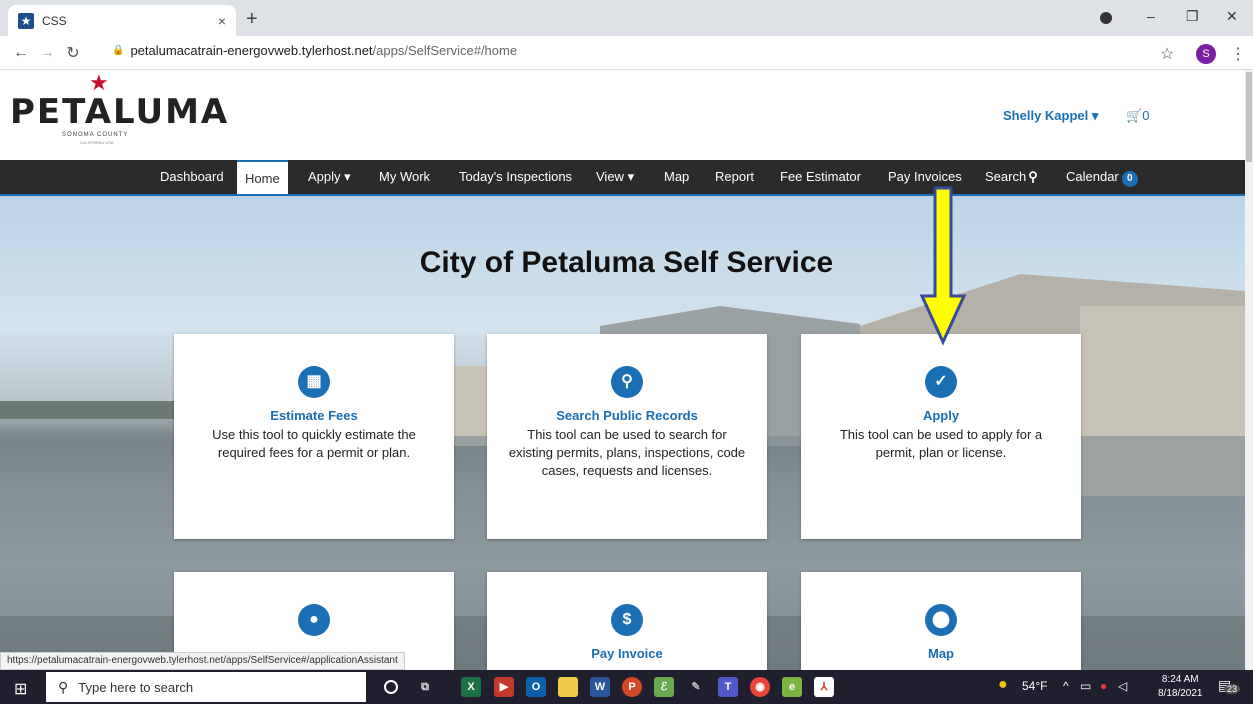 This screenshot has height=704, width=1253. Describe the element at coordinates (941, 382) in the screenshot. I see `clipboard-check-icon: ✓` at that location.